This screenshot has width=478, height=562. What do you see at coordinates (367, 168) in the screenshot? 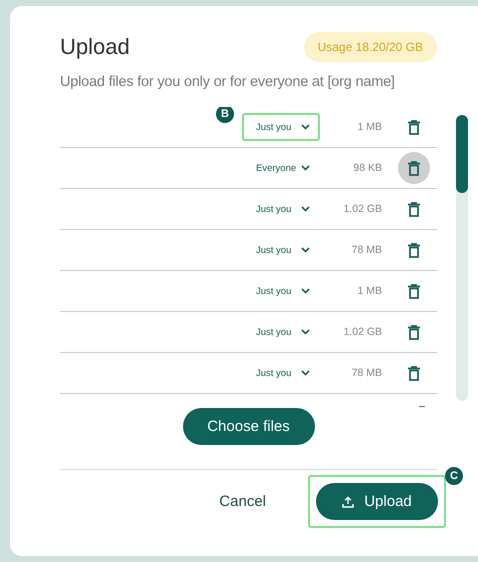
I see `file-size: 98 KB` at bounding box center [367, 168].